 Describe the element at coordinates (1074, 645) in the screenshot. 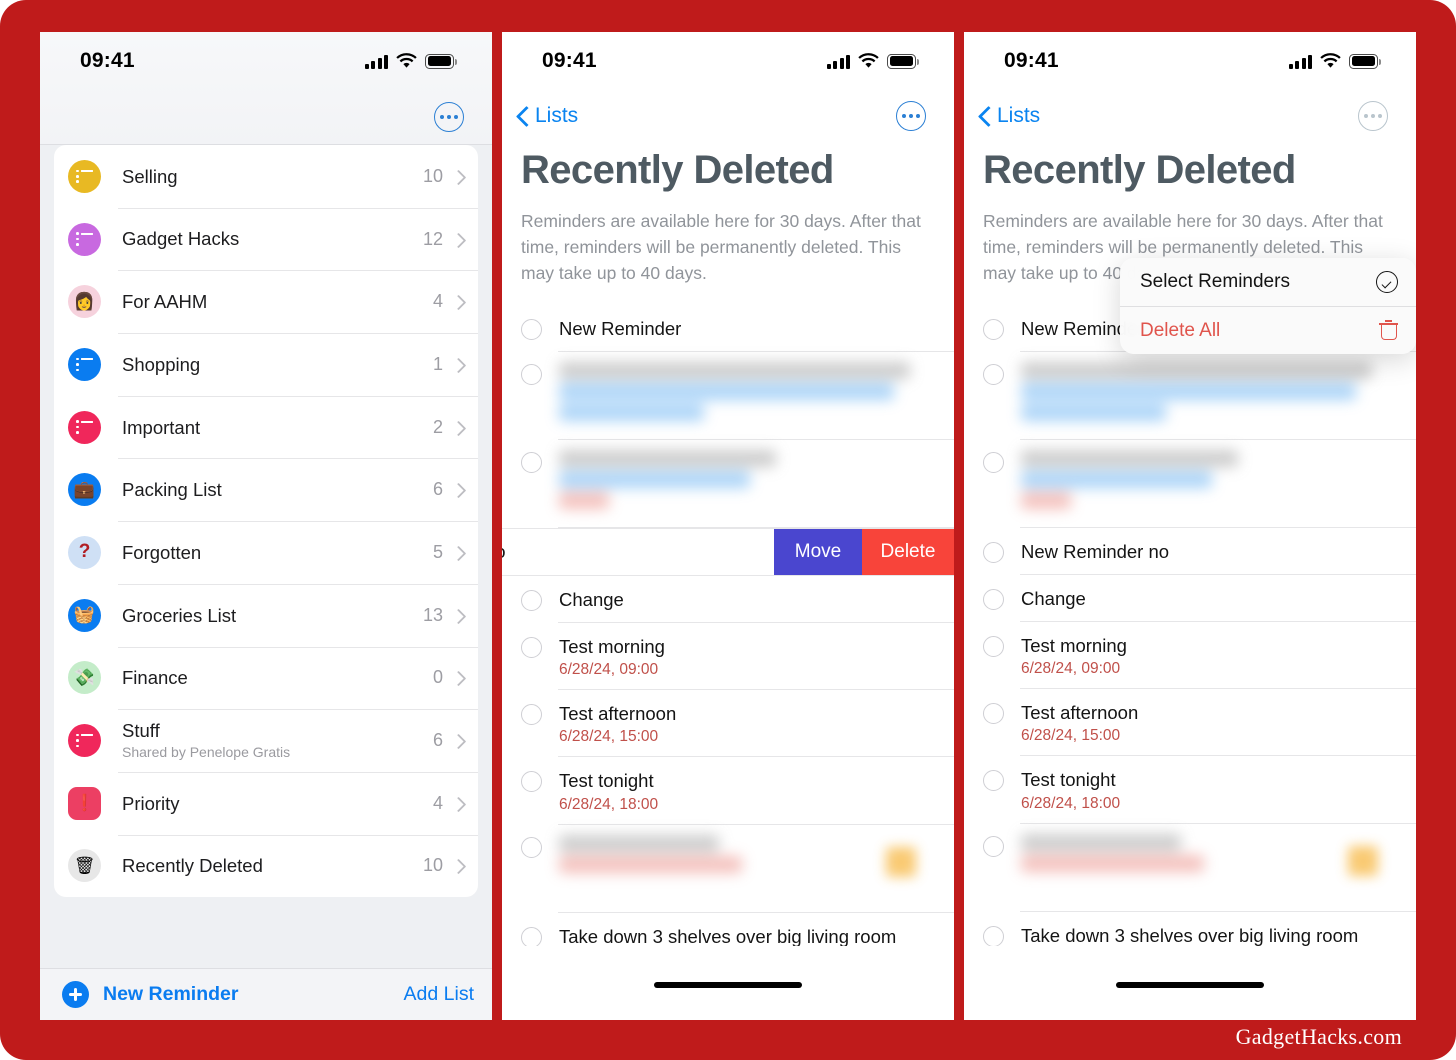

I see `reminder-title: Test morning` at that location.